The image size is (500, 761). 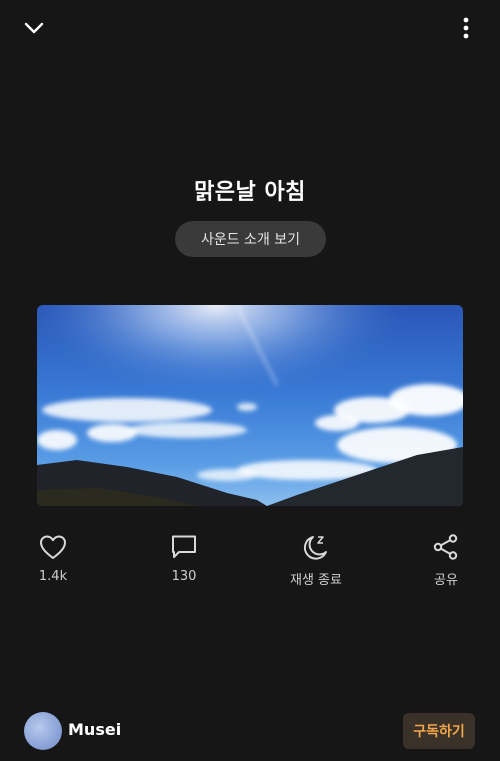 What do you see at coordinates (446, 580) in the screenshot?
I see `share-label: 공유` at bounding box center [446, 580].